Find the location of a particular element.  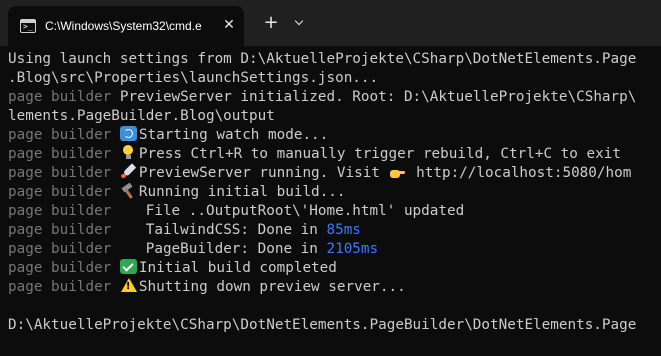

title-bar: >_ C:\Windows\System32\cmd.e ✕ + is located at coordinates (330, 23).